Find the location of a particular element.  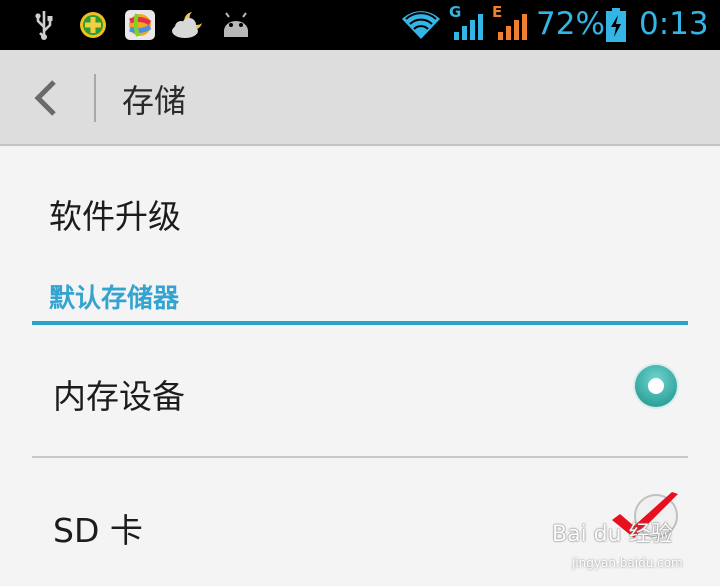

chevron-left-icon is located at coordinates (45, 98).